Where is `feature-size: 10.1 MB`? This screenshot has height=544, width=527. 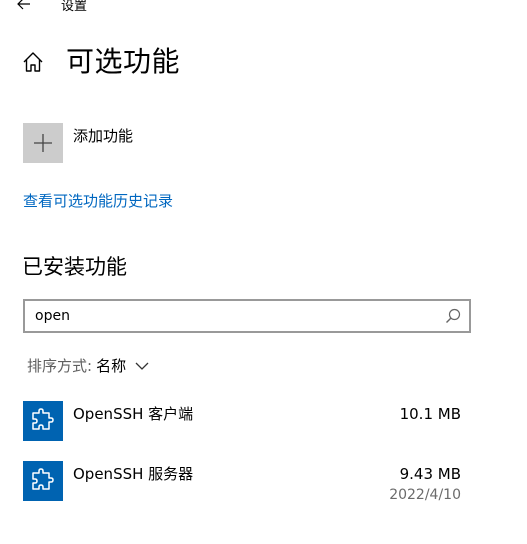
feature-size: 10.1 MB is located at coordinates (430, 414).